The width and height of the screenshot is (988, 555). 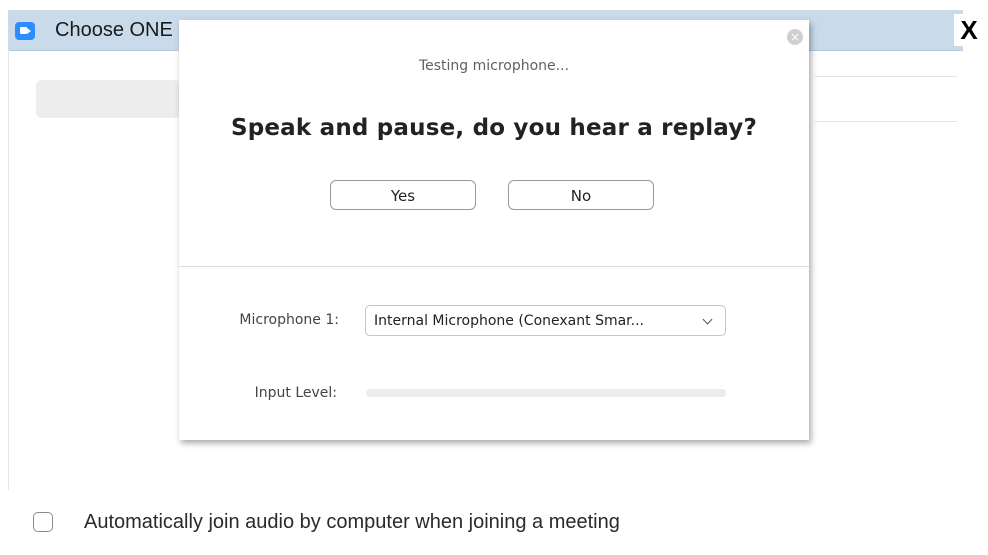 I want to click on chevron-down-icon, so click(x=707, y=319).